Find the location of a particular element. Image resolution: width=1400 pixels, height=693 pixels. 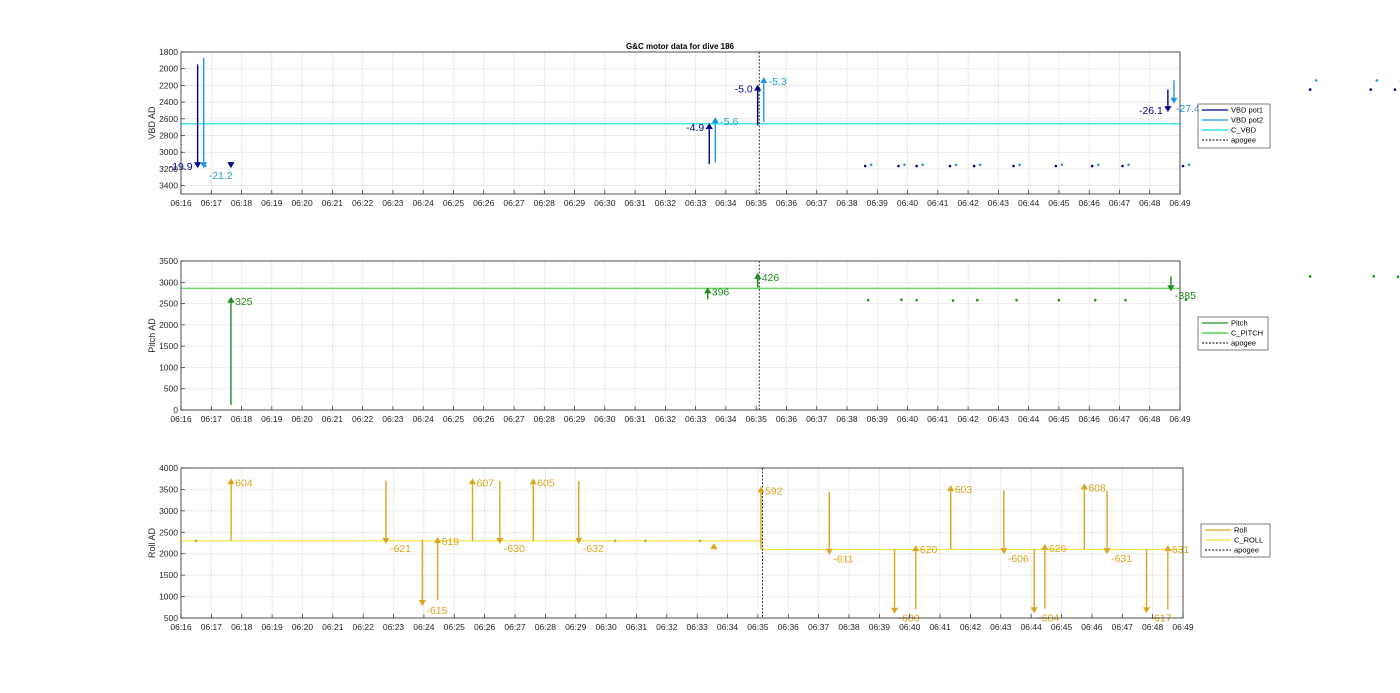

roll-xtick-label: 06:21 is located at coordinates (333, 627).